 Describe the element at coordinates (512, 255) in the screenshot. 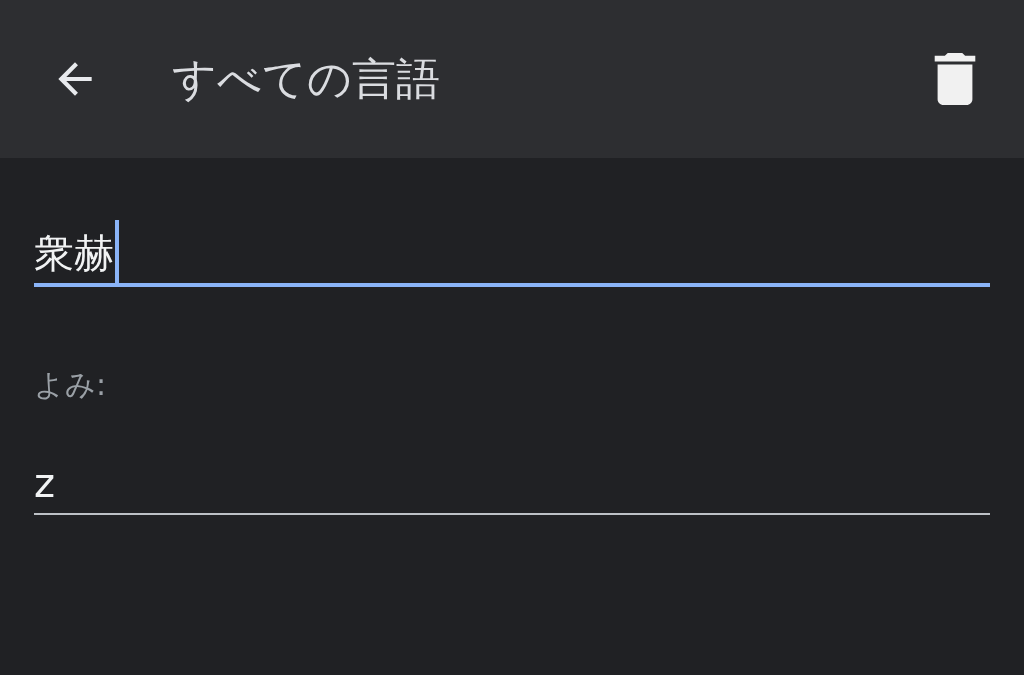

I see `input-field: 衆赫` at that location.